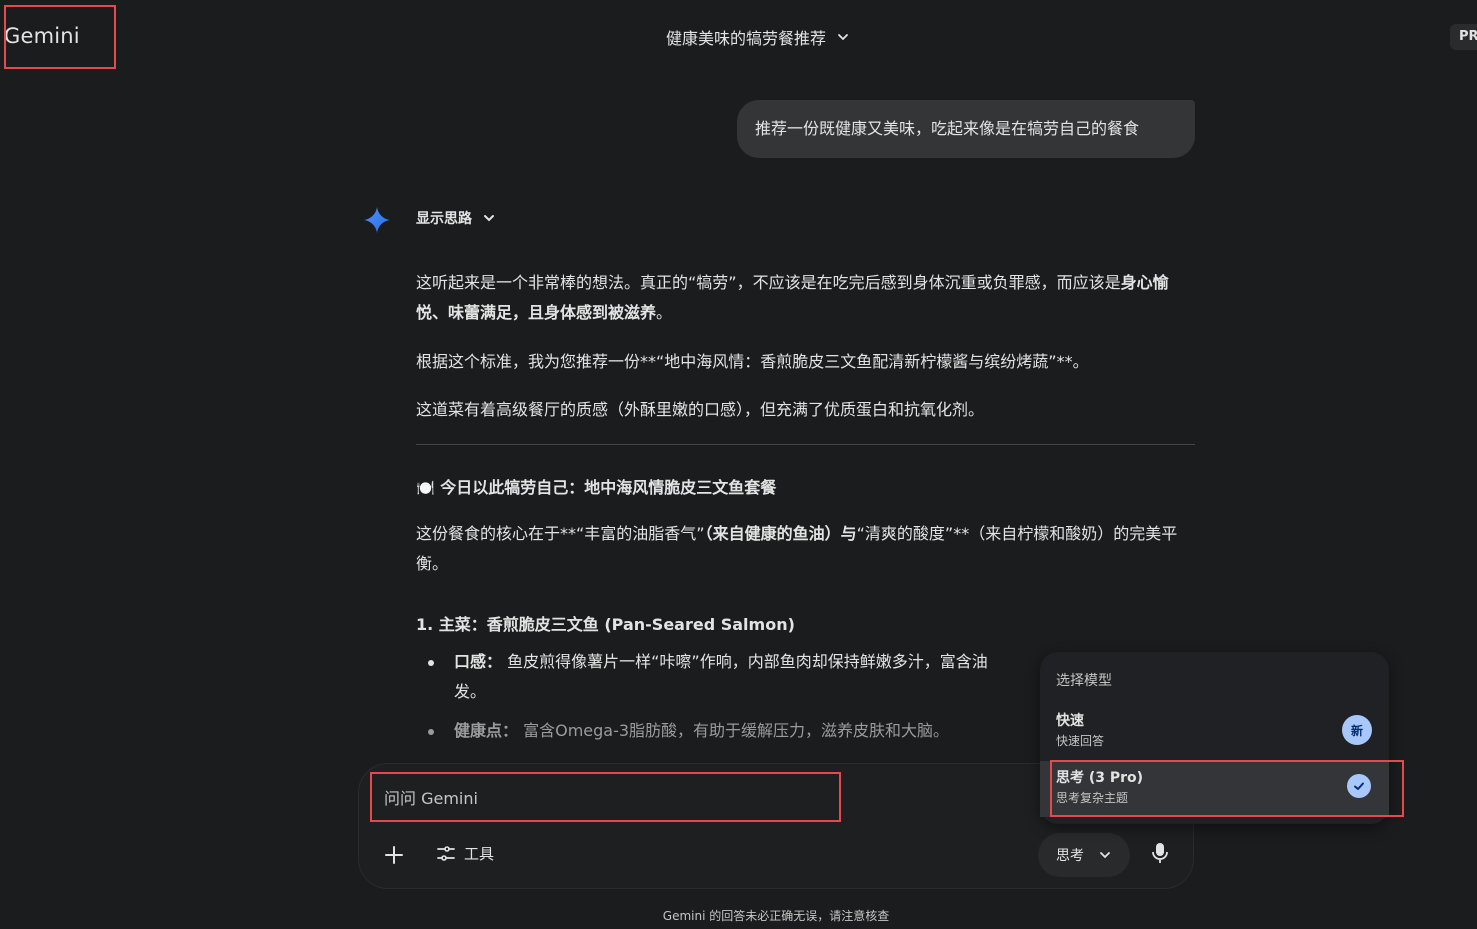 The image size is (1477, 929). What do you see at coordinates (1080, 741) in the screenshot?
I see `model-option-subtitle: 快速回答` at bounding box center [1080, 741].